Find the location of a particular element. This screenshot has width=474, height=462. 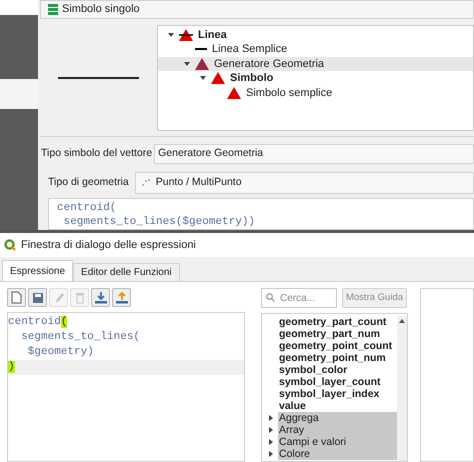

tree-item: Simbolo semplice is located at coordinates (315, 93).